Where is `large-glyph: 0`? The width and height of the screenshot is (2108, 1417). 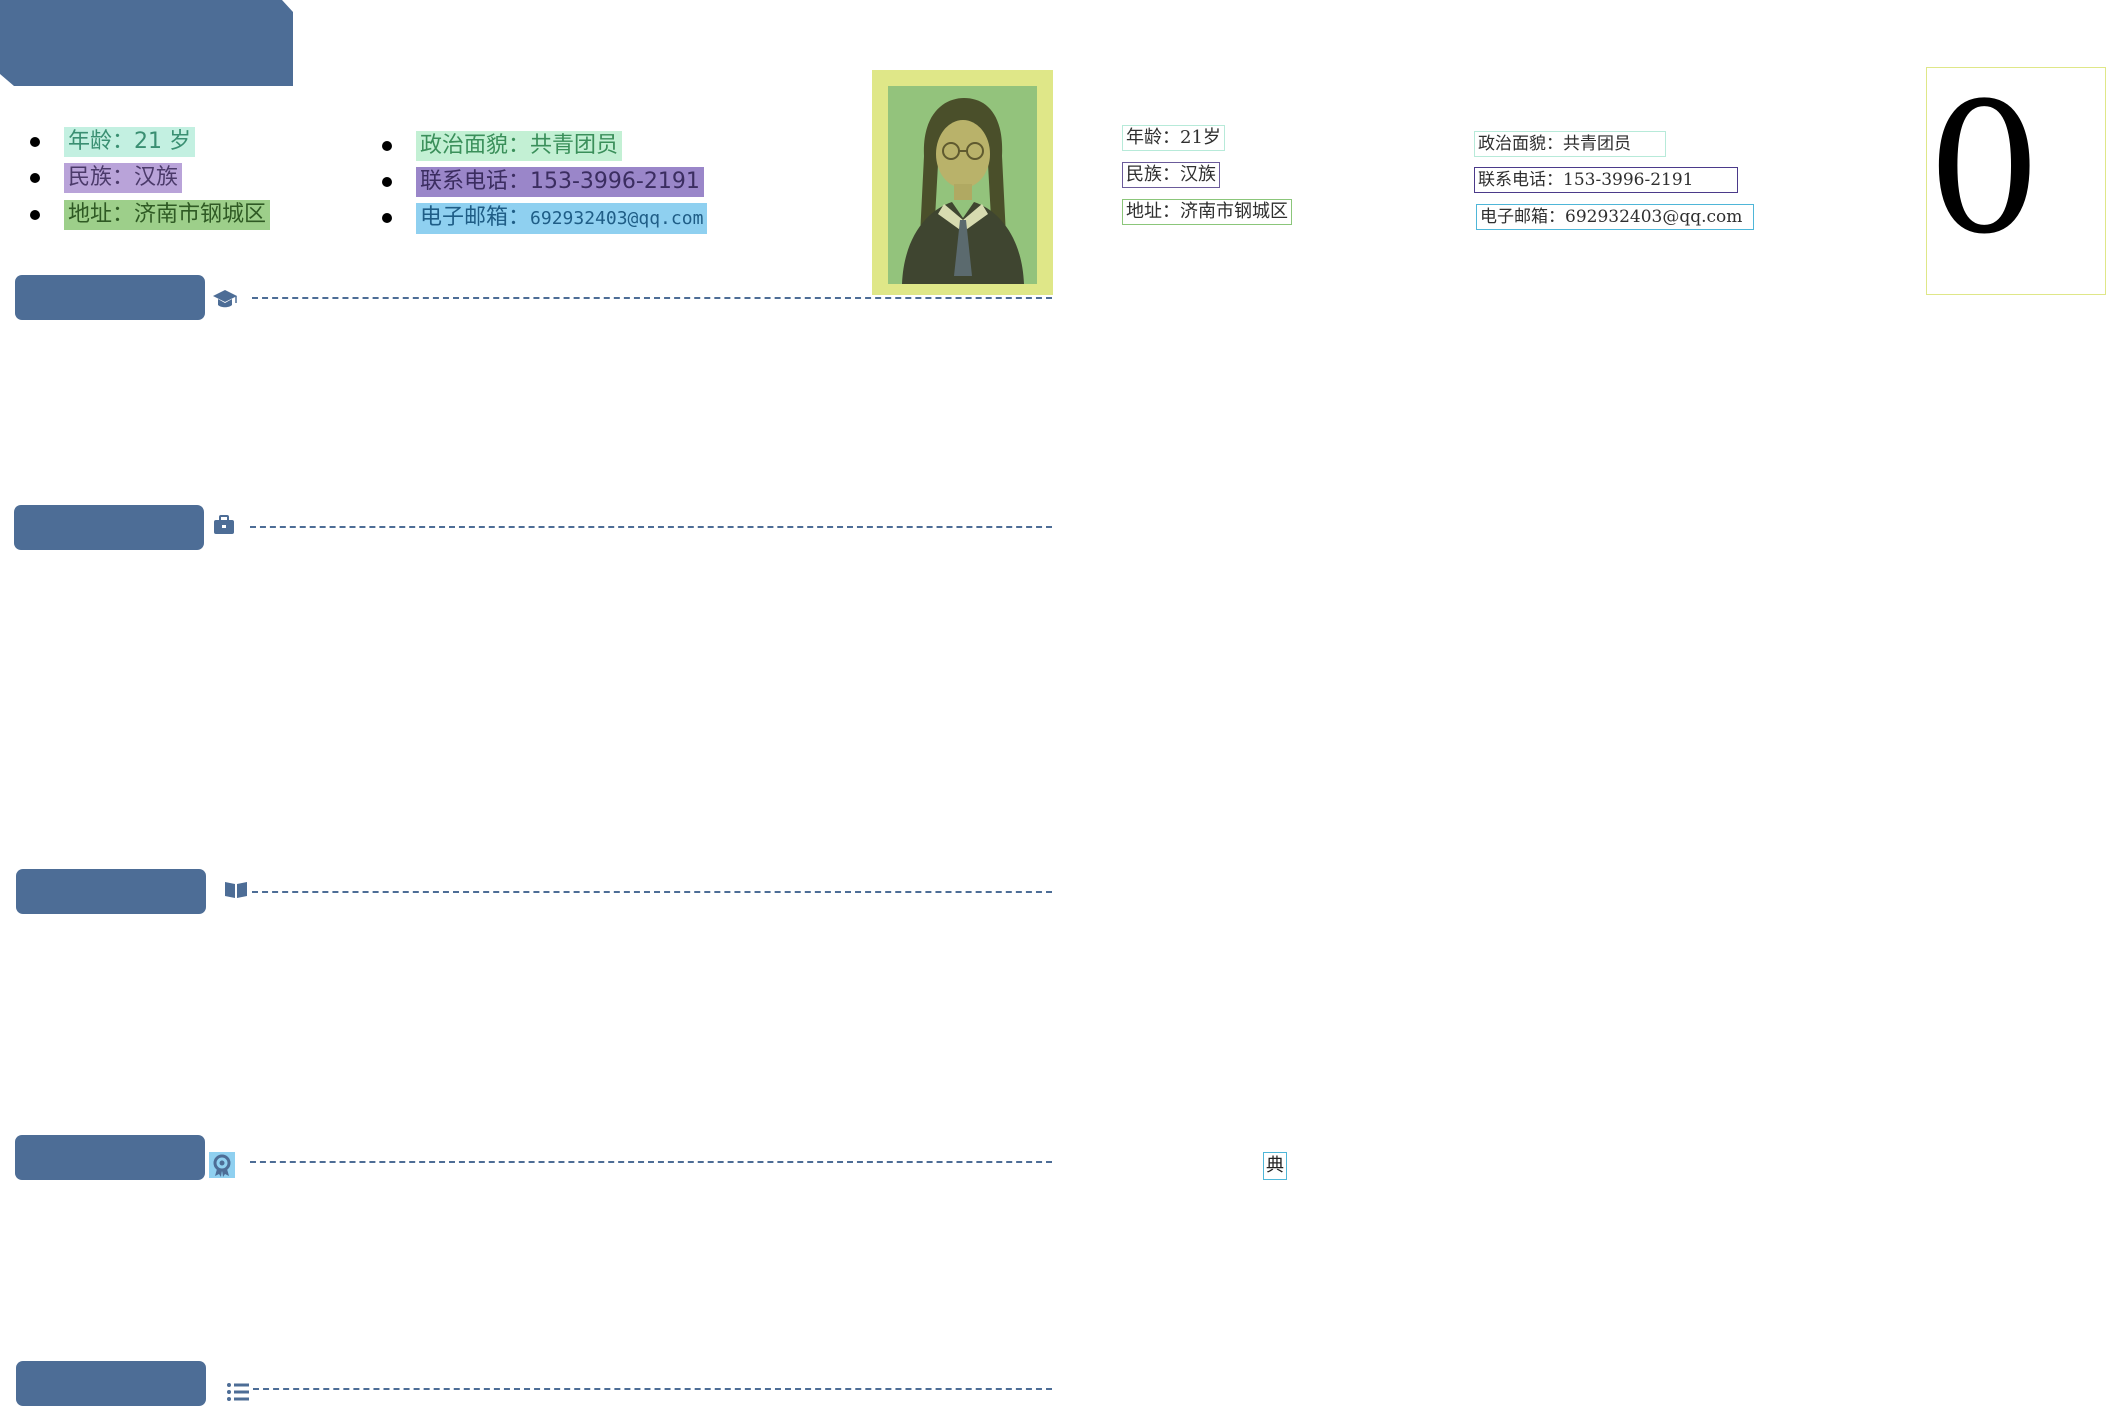
large-glyph: 0 is located at coordinates (1984, 169).